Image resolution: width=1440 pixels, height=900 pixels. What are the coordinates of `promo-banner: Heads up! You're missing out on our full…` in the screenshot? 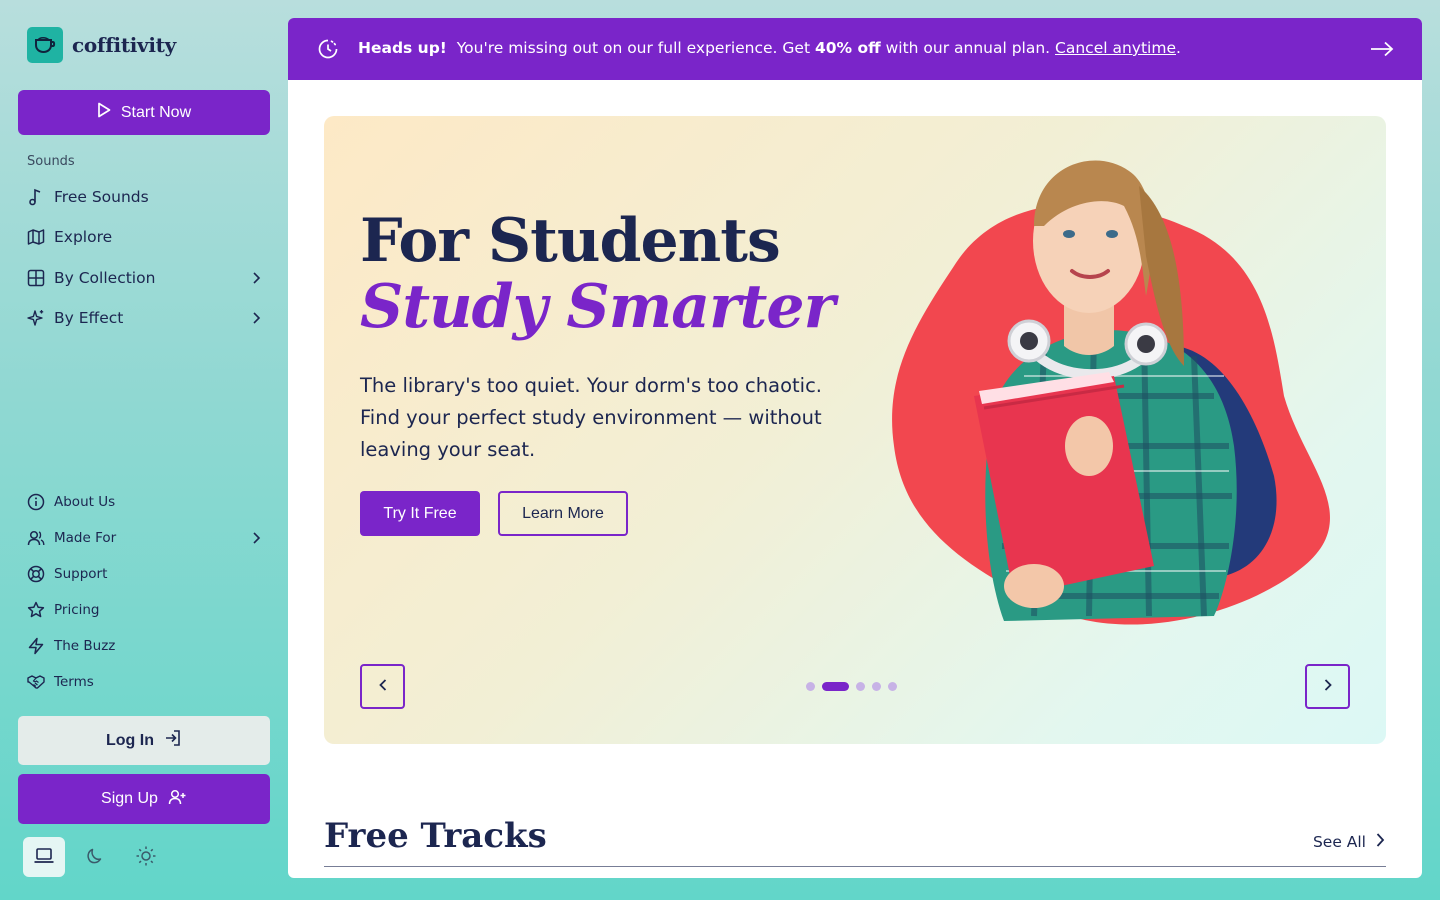 It's located at (855, 49).